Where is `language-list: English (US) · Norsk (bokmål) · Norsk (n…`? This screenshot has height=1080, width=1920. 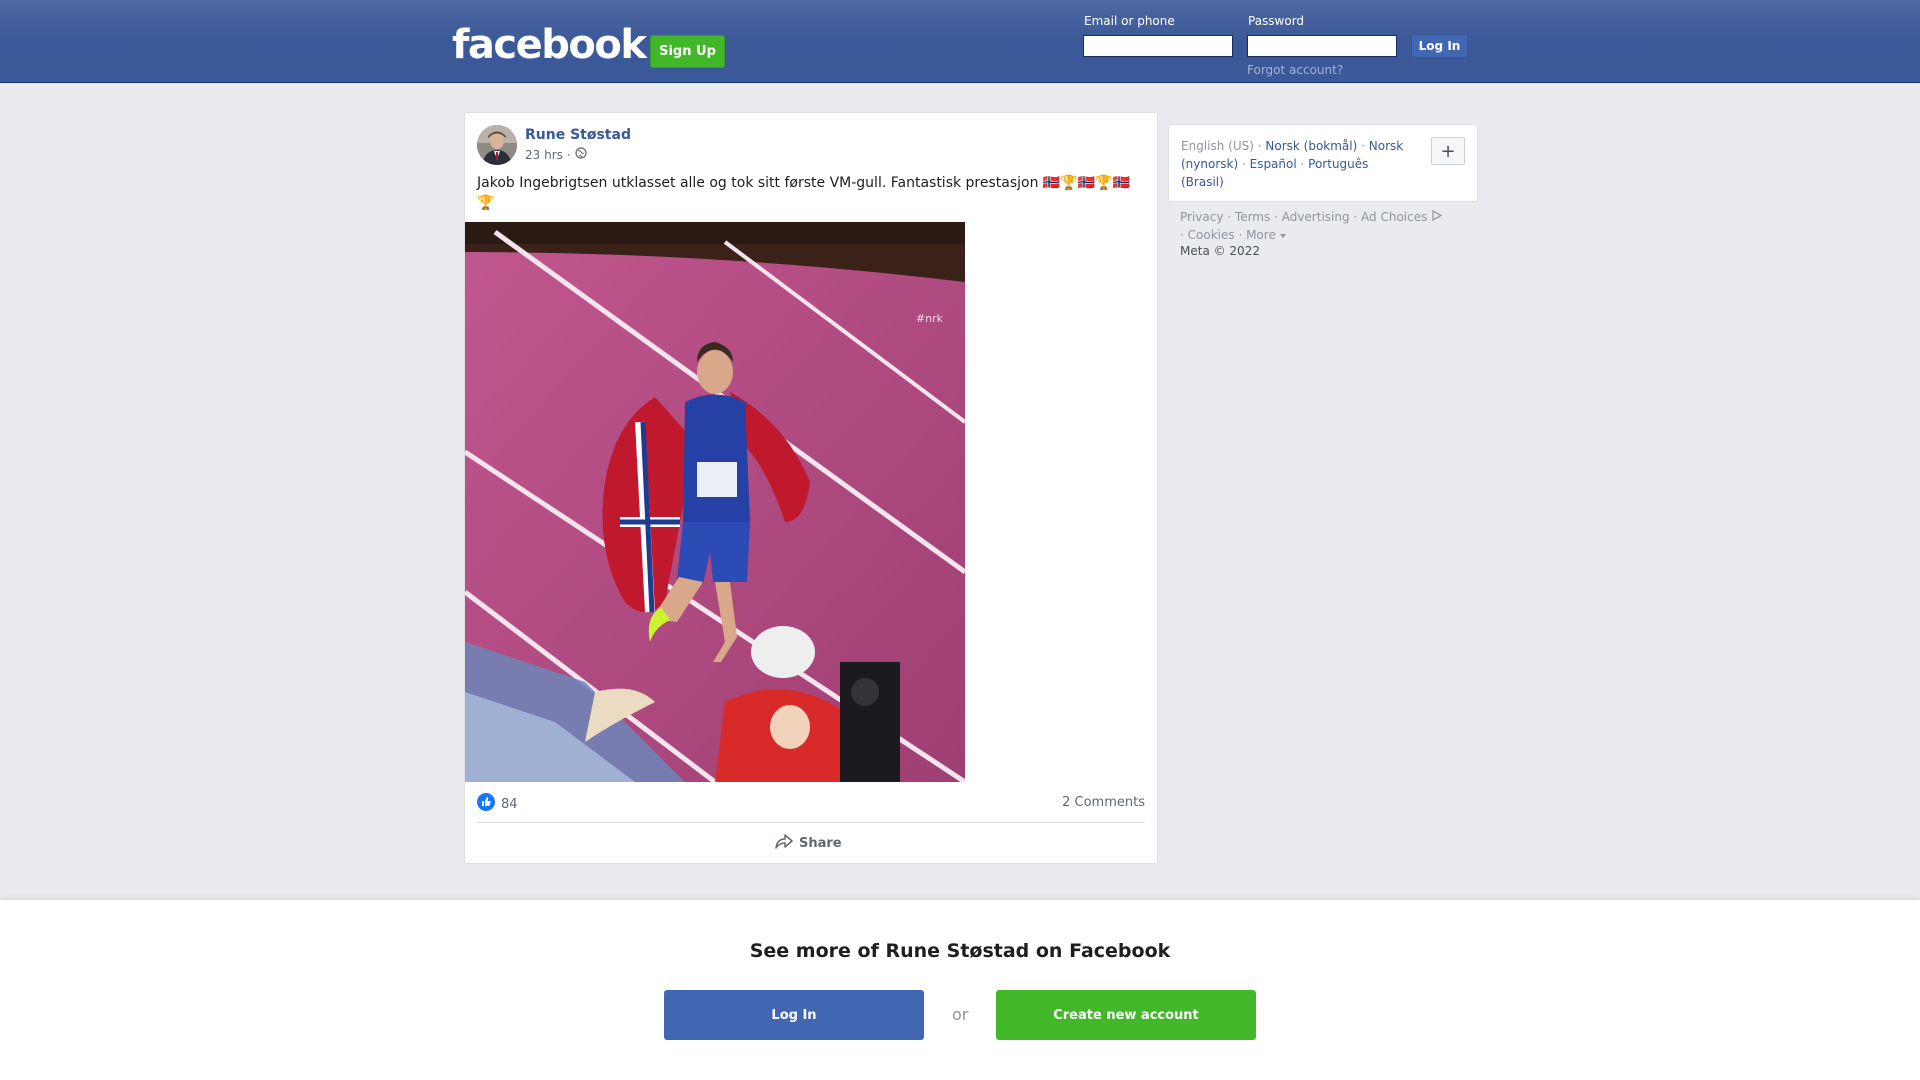
language-list: English (US) · Norsk (bokmål) · Norsk (n… is located at coordinates (1292, 164).